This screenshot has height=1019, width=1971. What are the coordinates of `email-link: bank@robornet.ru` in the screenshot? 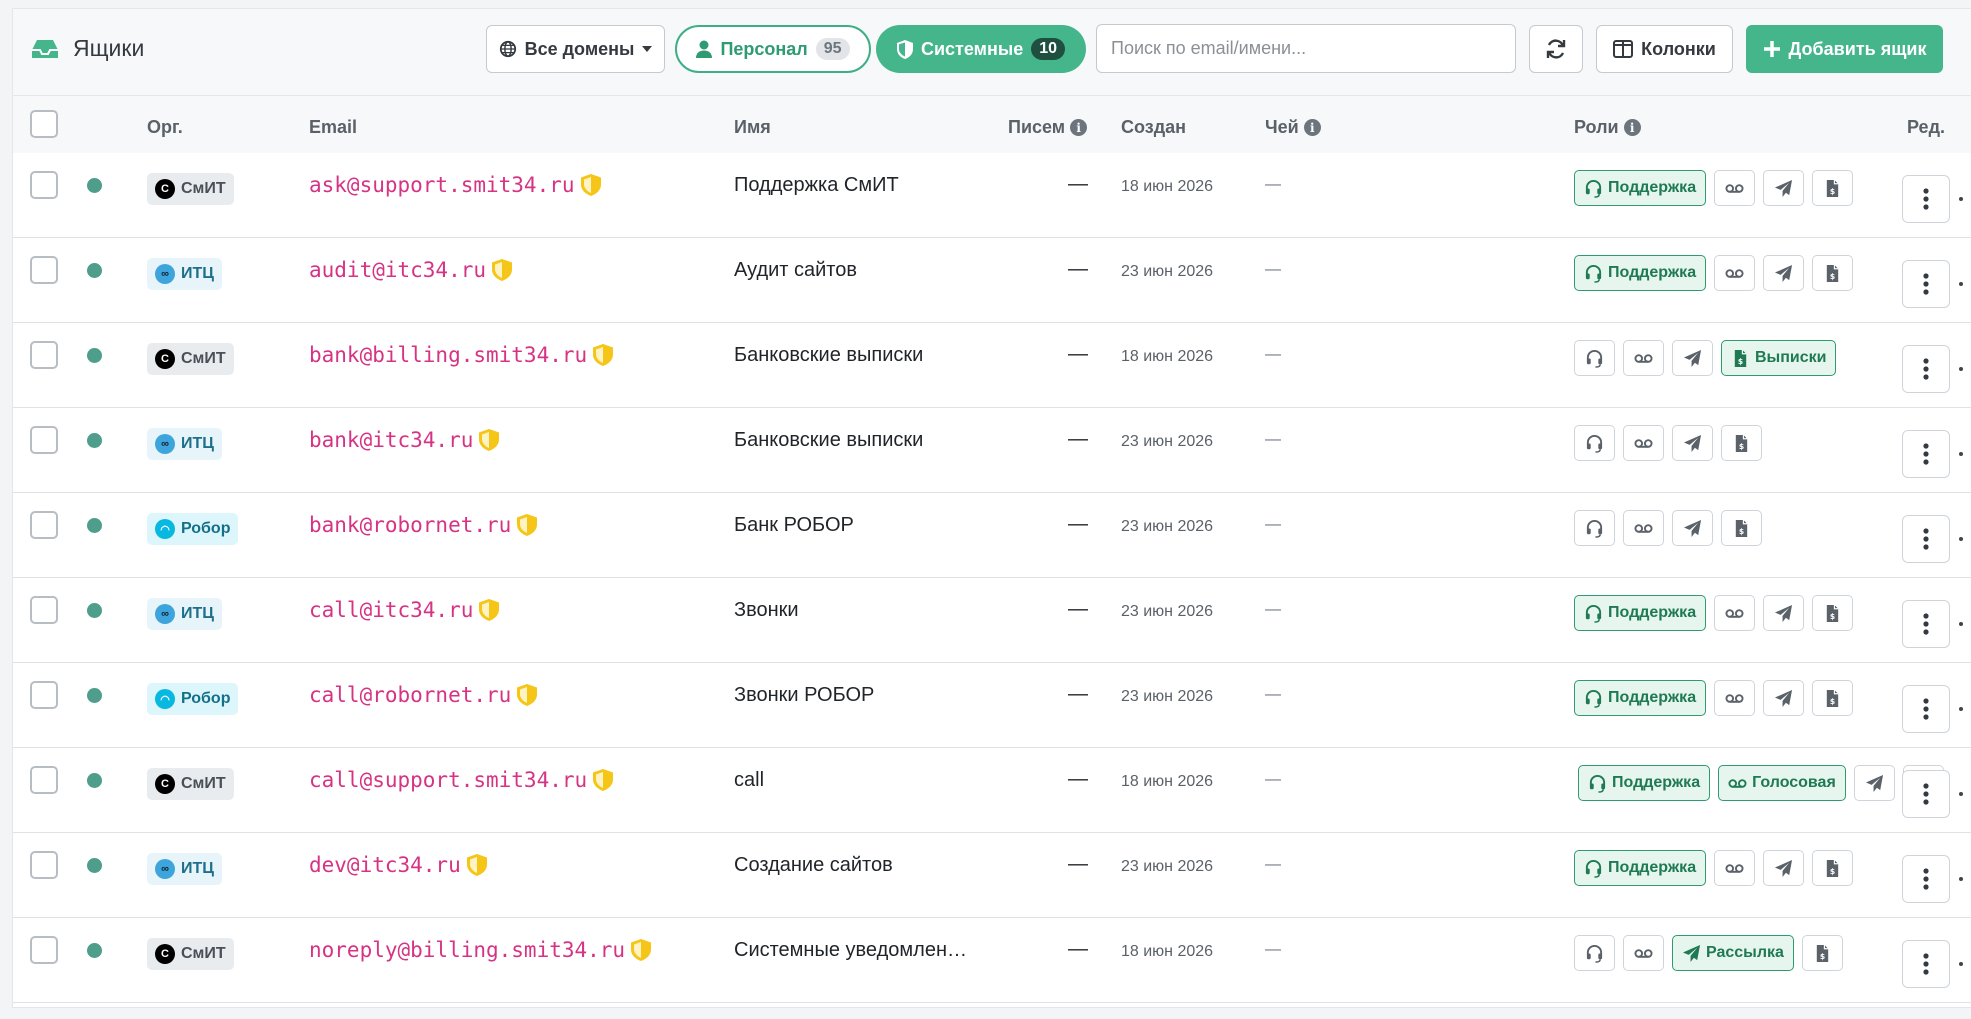 It's located at (423, 525).